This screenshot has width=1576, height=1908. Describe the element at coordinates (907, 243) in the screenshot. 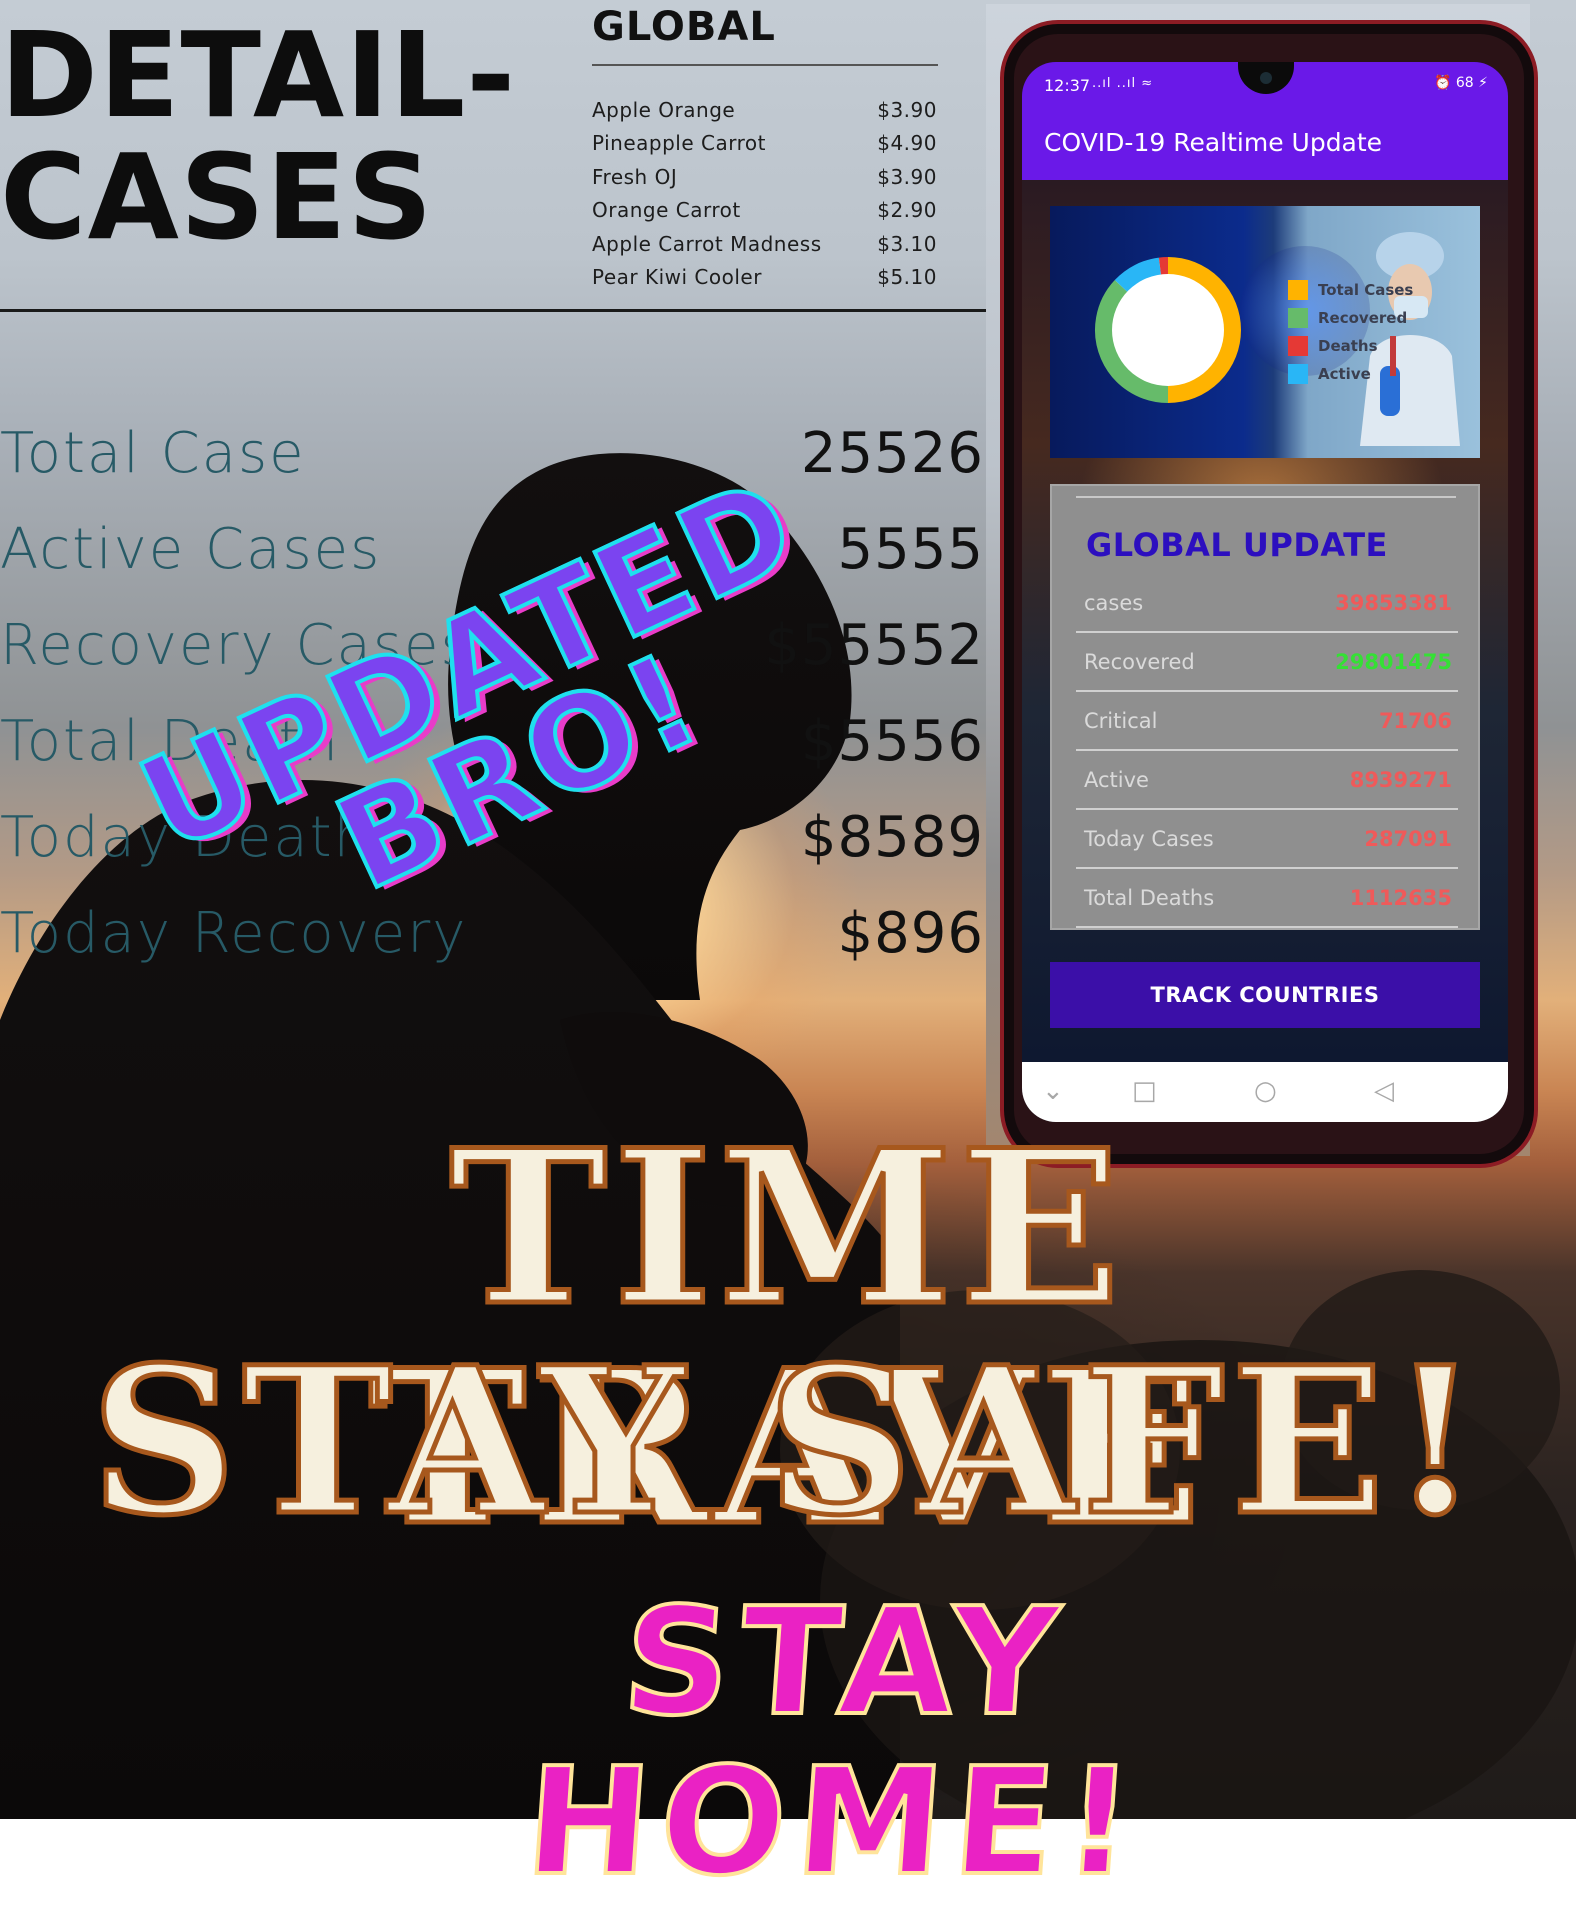

I see `price-item-price: $3.10` at that location.